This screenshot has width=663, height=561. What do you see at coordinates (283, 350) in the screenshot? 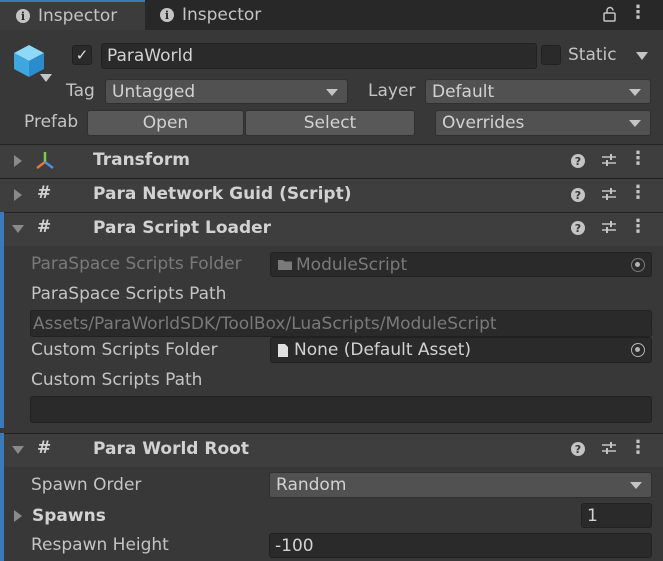
I see `file-icon` at bounding box center [283, 350].